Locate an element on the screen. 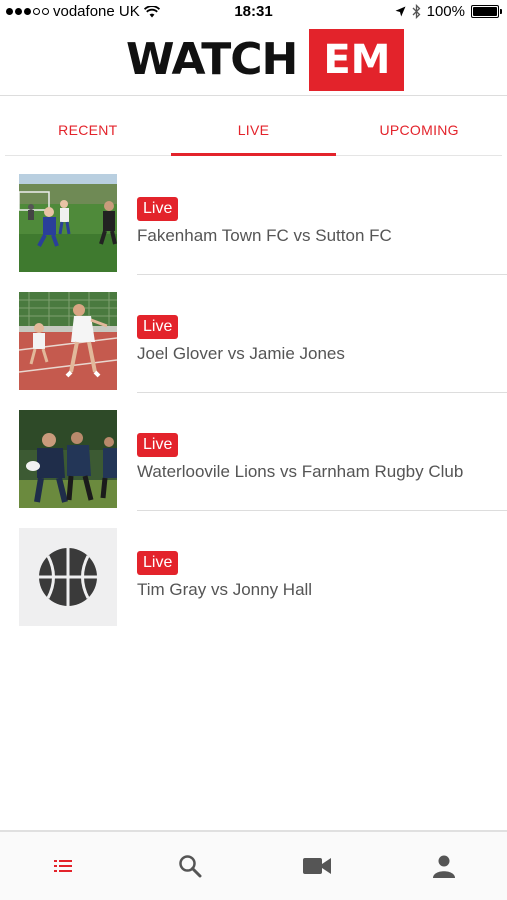 This screenshot has width=507, height=900. rugby-photo is located at coordinates (68, 459).